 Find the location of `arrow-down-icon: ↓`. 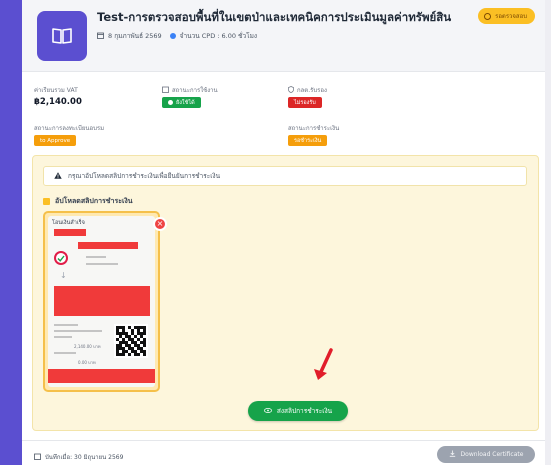

arrow-down-icon: ↓ is located at coordinates (63, 275).